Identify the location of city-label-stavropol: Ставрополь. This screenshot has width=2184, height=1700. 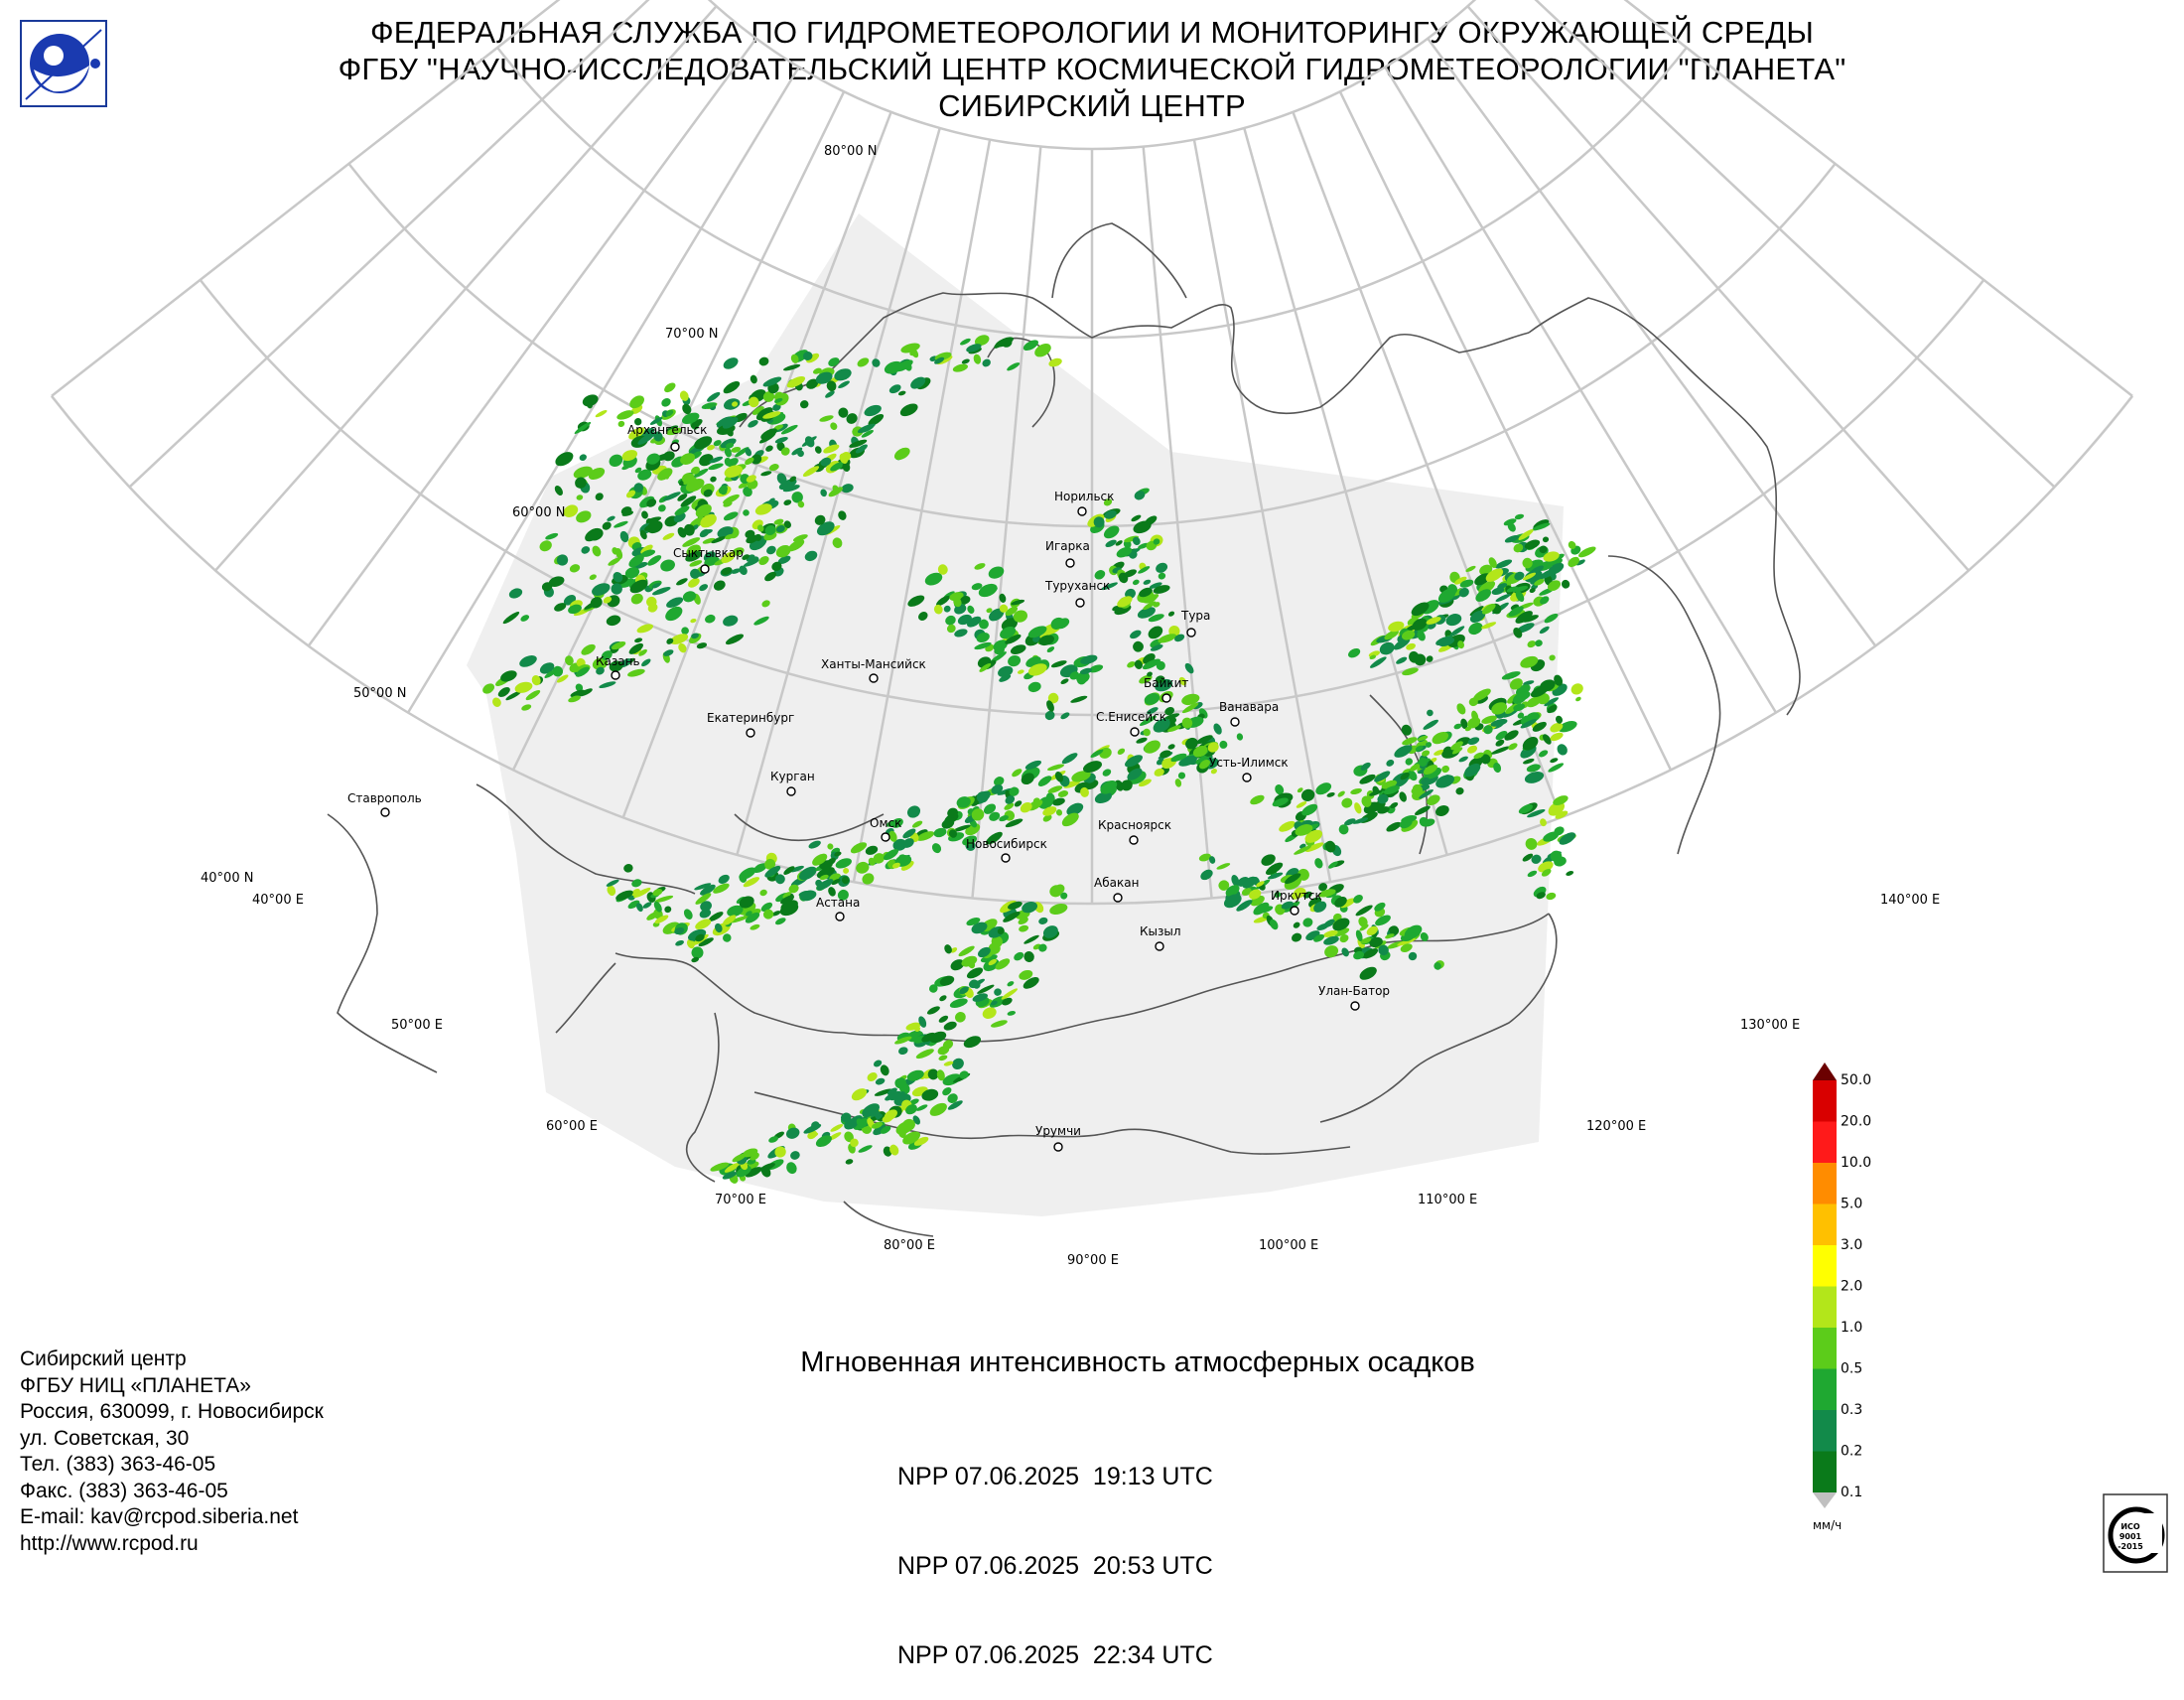
(384, 798).